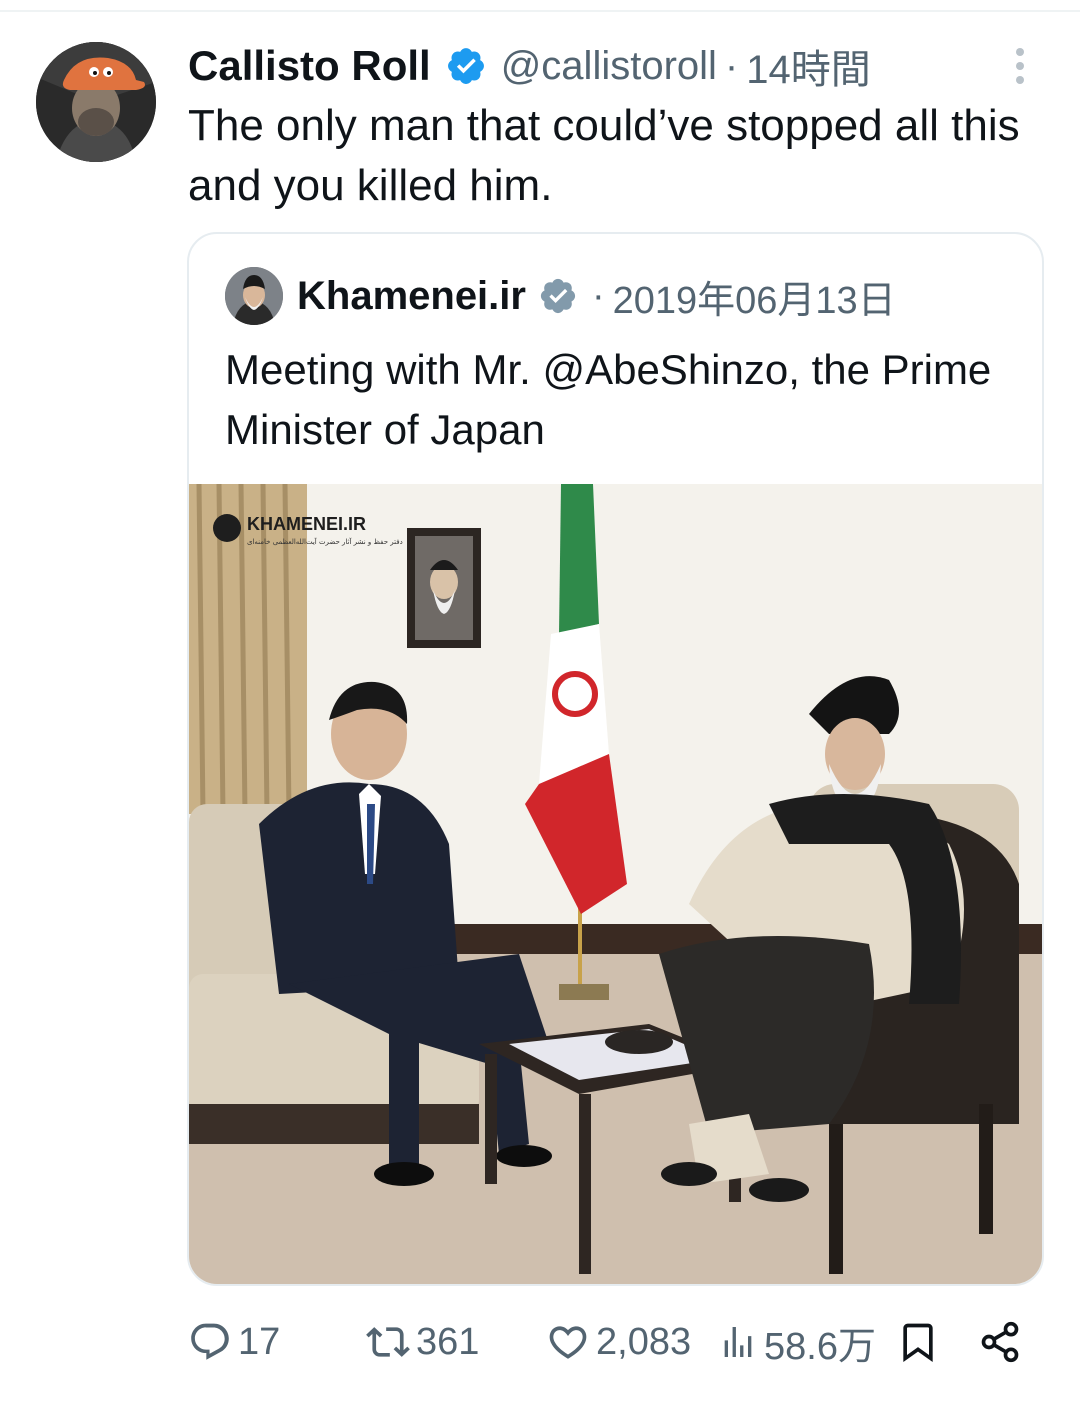 This screenshot has width=1080, height=1417. What do you see at coordinates (210, 1341) in the screenshot?
I see `reply-icon` at bounding box center [210, 1341].